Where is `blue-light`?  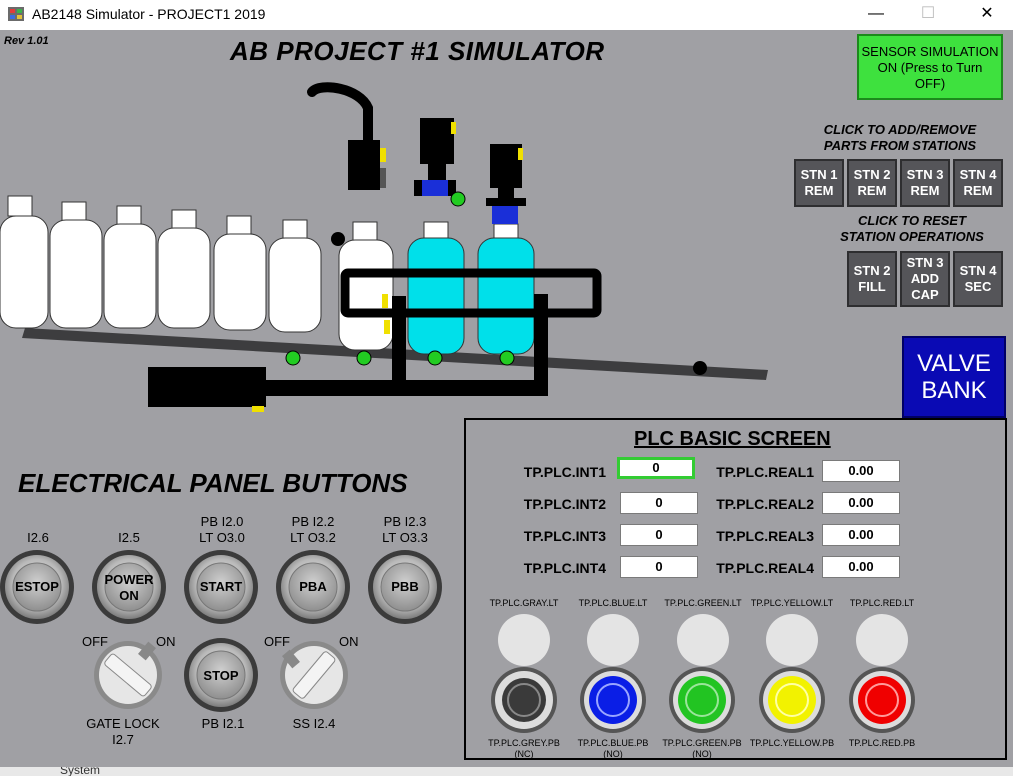 blue-light is located at coordinates (613, 640).